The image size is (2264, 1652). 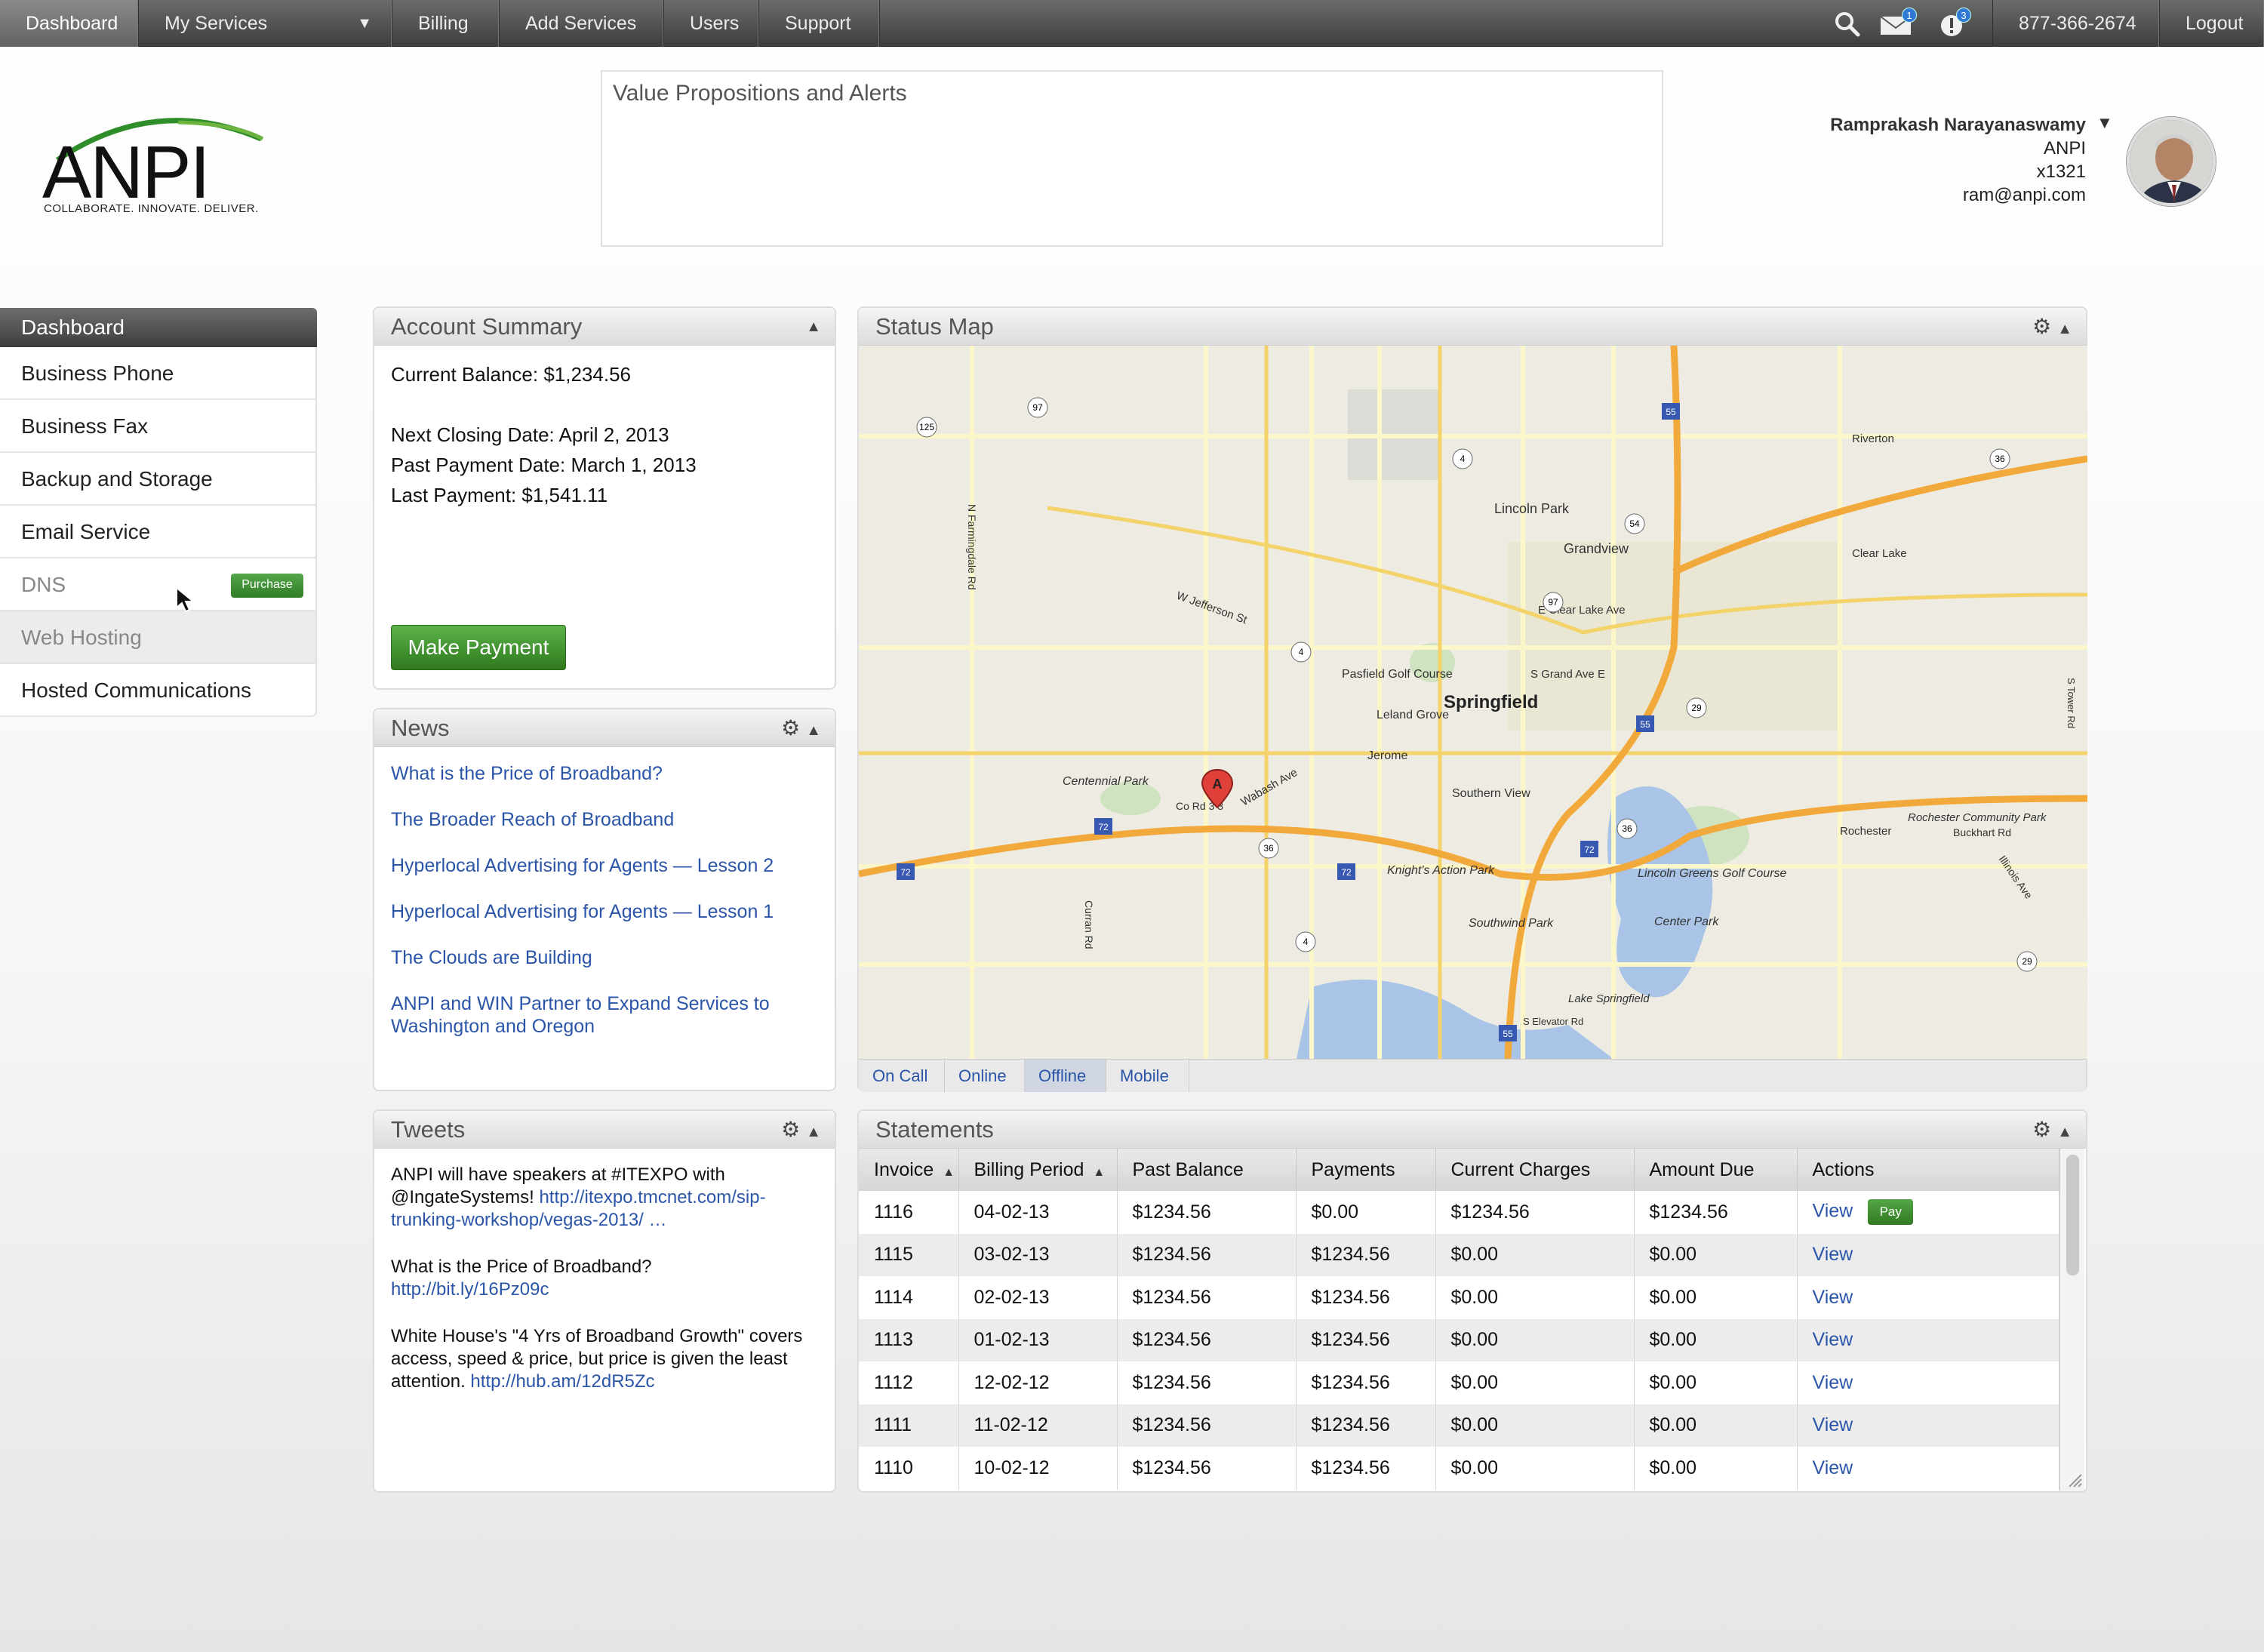 I want to click on nav-my-services: My Services ▼, so click(x=265, y=23).